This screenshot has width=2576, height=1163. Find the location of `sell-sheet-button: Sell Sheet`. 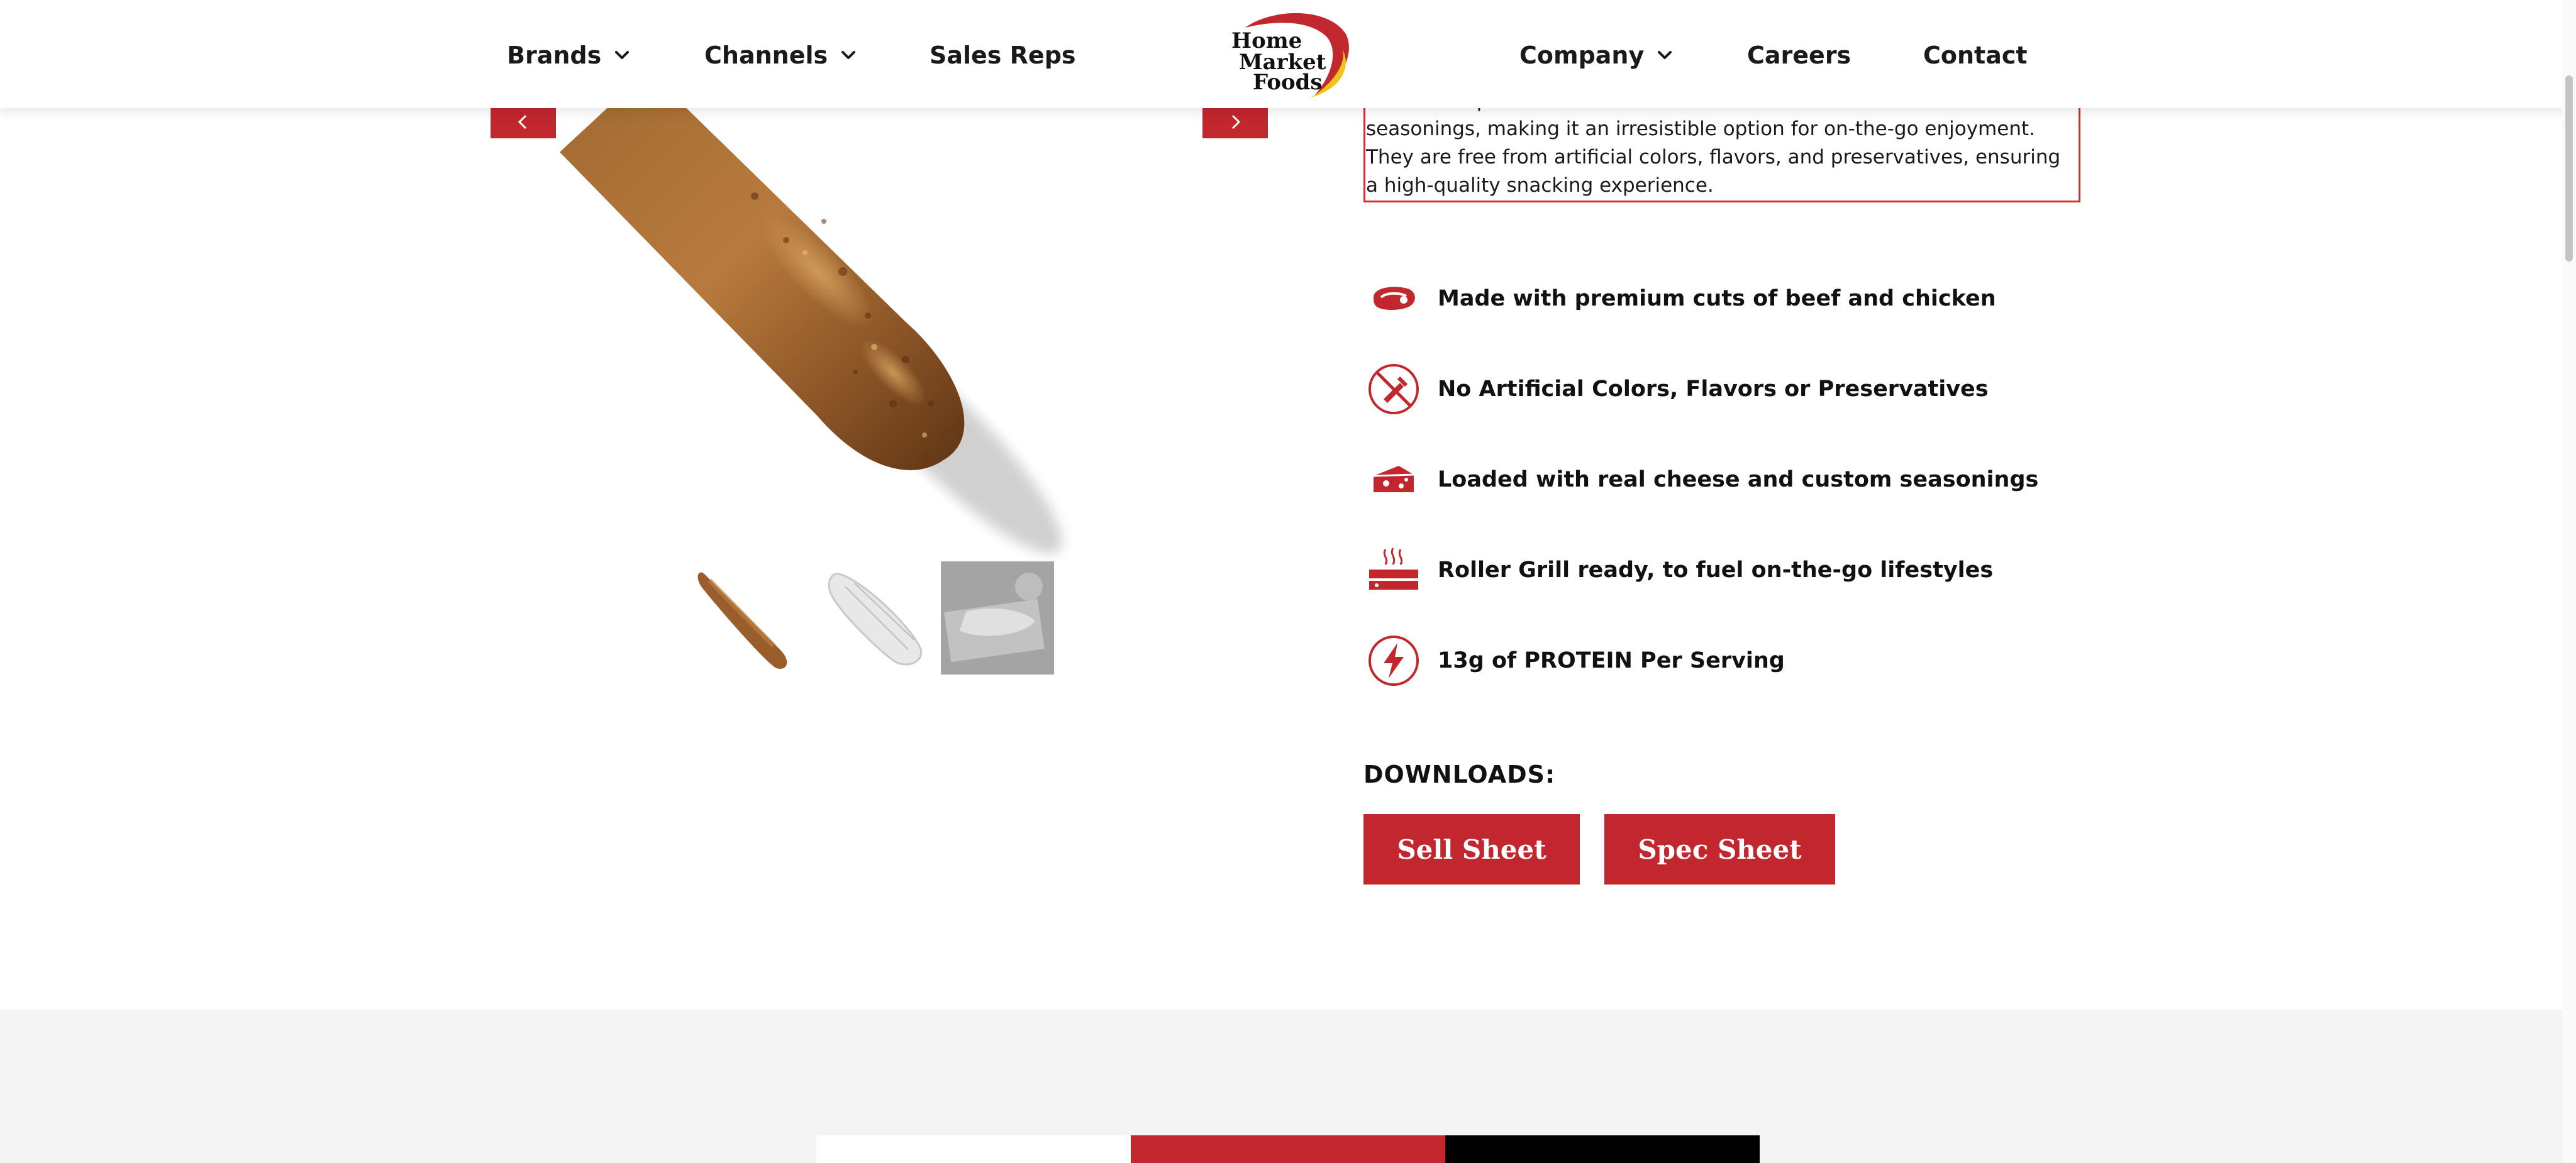

sell-sheet-button: Sell Sheet is located at coordinates (1471, 849).